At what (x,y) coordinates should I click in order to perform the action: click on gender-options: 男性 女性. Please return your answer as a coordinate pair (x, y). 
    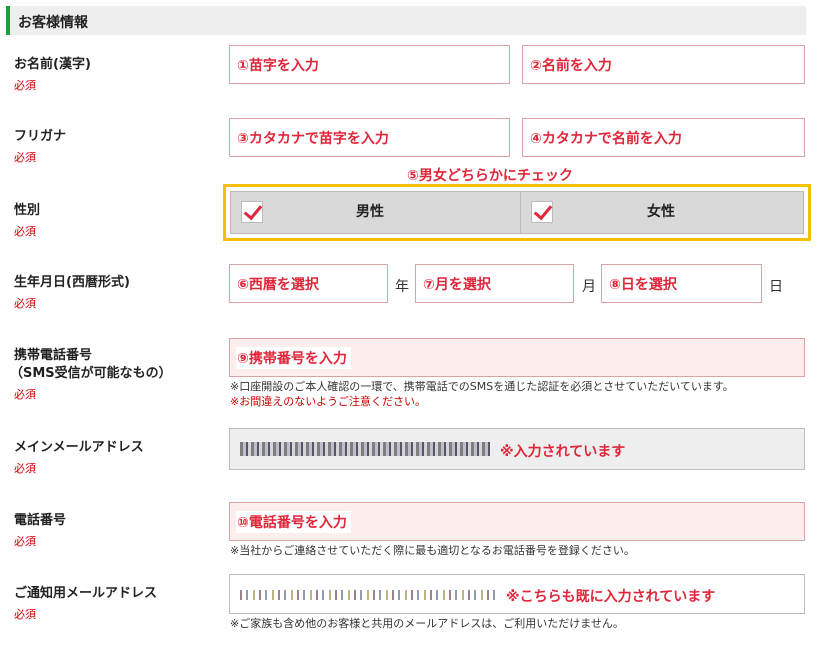
    Looking at the image, I should click on (517, 212).